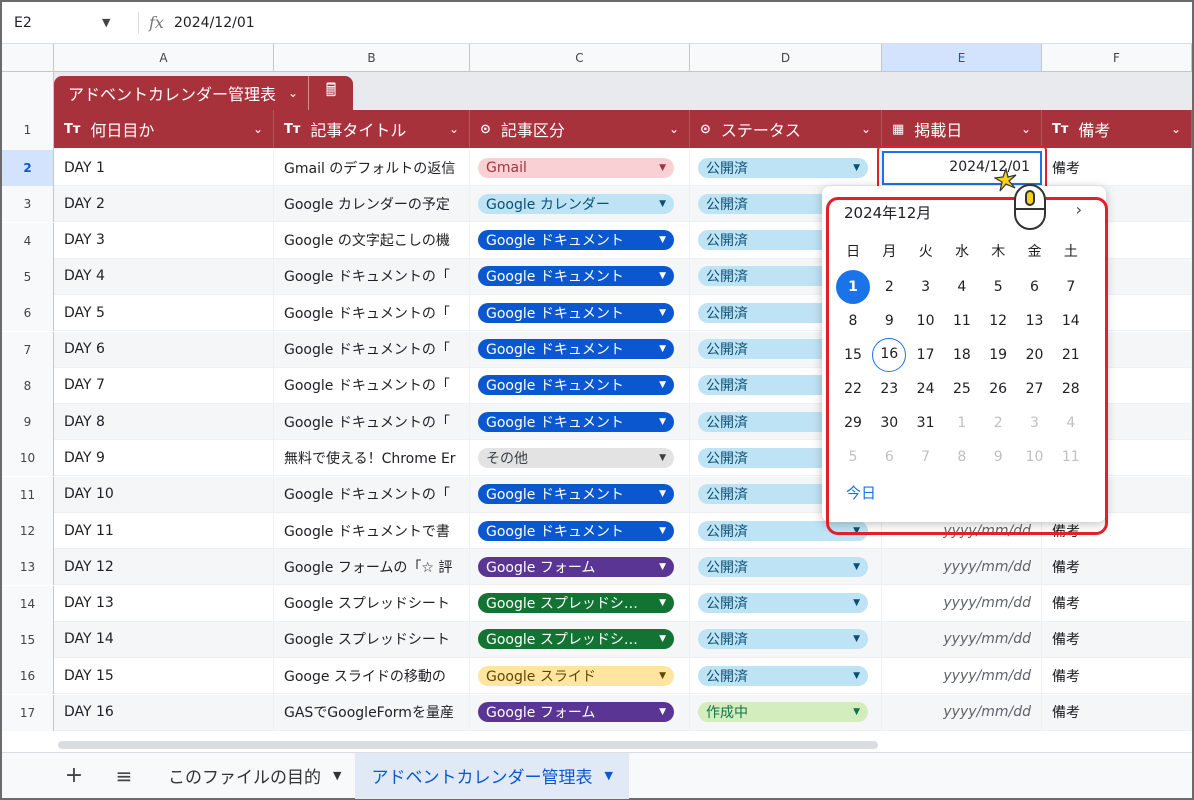 The image size is (1194, 800). I want to click on cell-day: DAY 15, so click(164, 675).